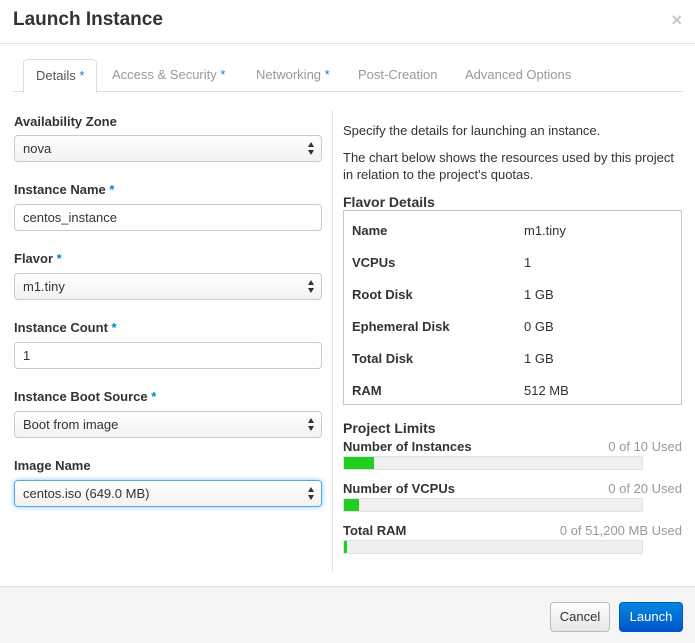 The height and width of the screenshot is (643, 695). I want to click on instance-name-label: Instance Name *, so click(64, 189).